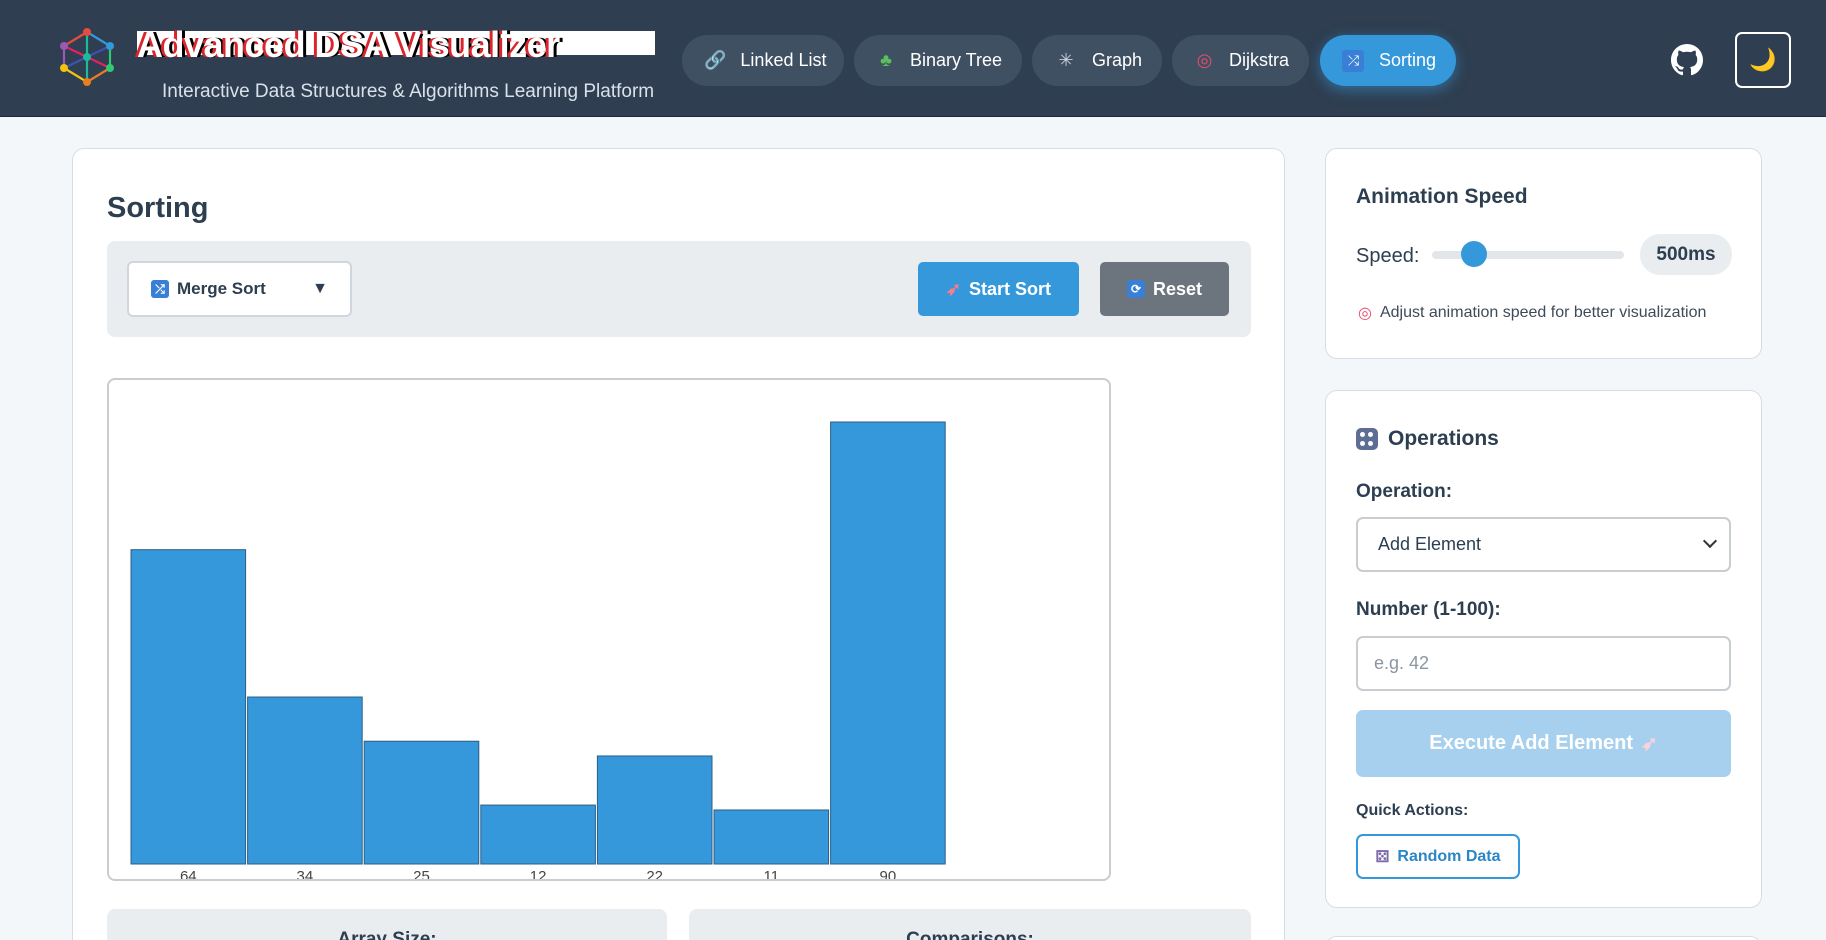  I want to click on caret-down-icon: ▼, so click(320, 288).